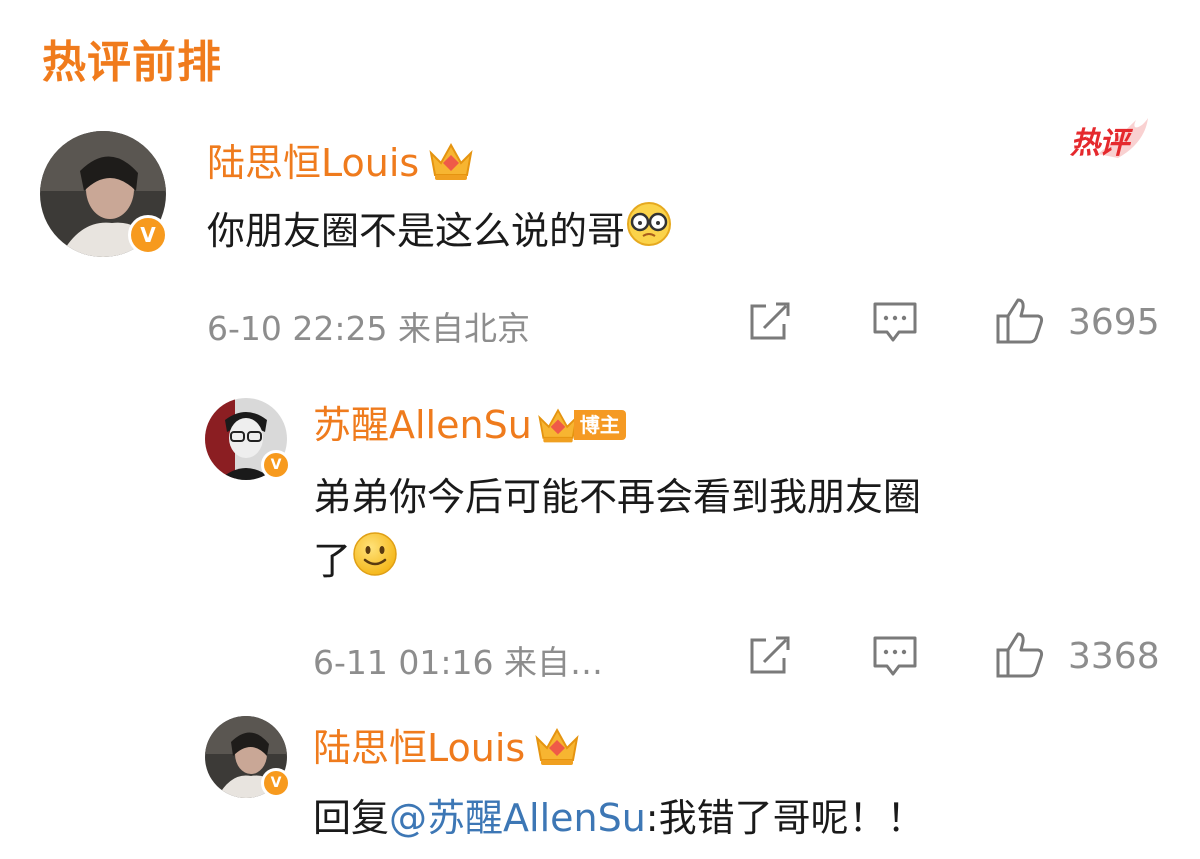  I want to click on comment-body-tail: 了, so click(332, 561).